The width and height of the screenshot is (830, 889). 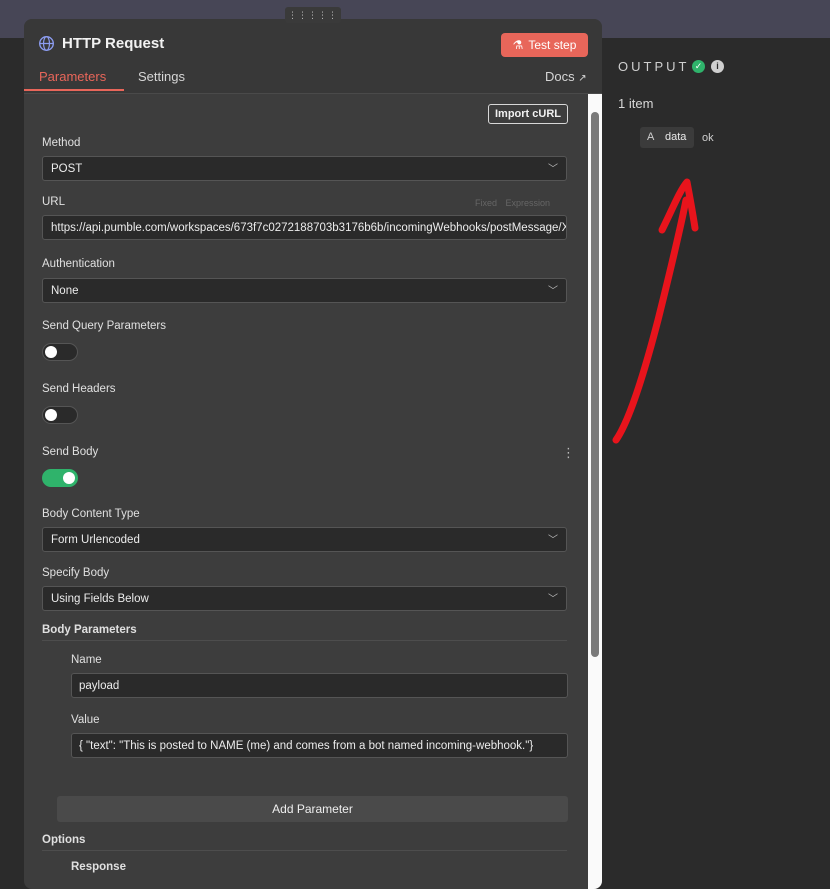 I want to click on import-curl-button: Import cURL, so click(x=528, y=114).